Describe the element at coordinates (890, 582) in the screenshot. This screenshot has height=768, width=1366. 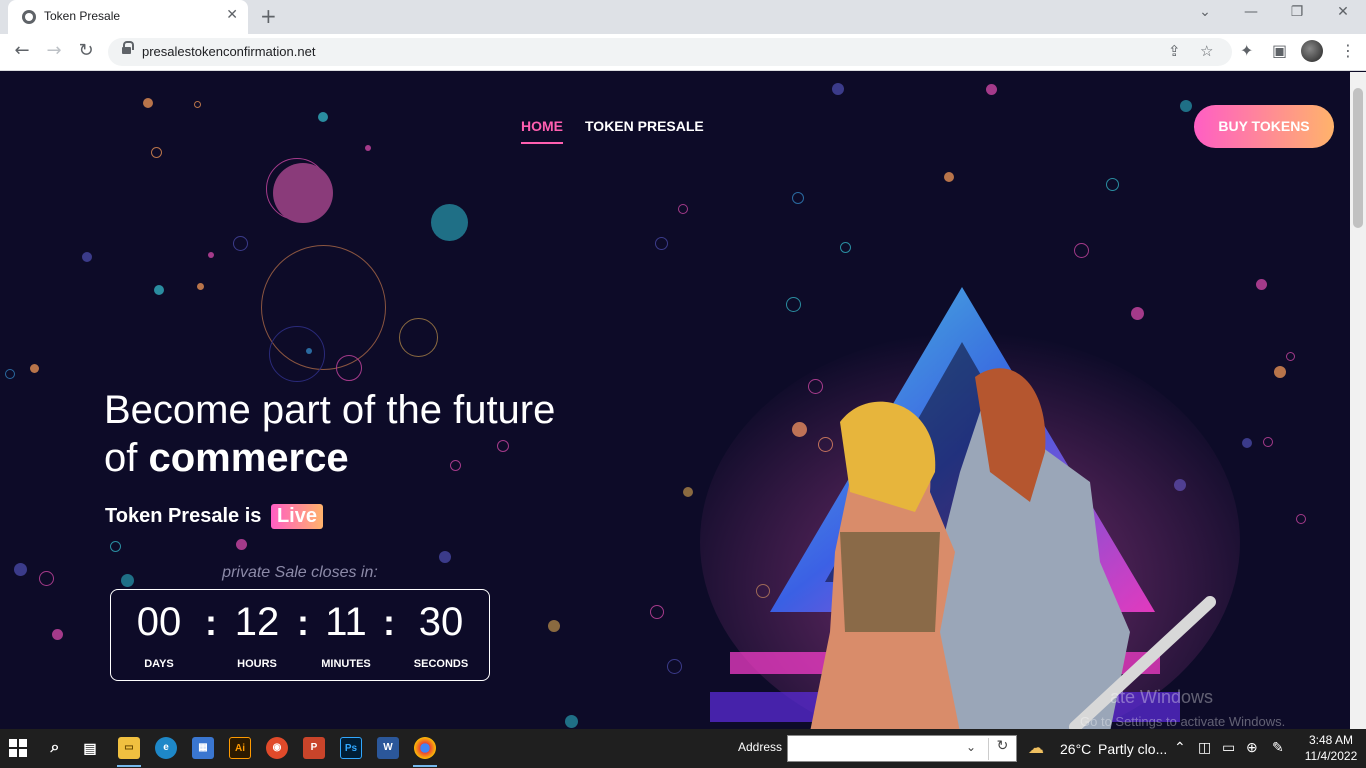
I see `female-character-outfit` at that location.